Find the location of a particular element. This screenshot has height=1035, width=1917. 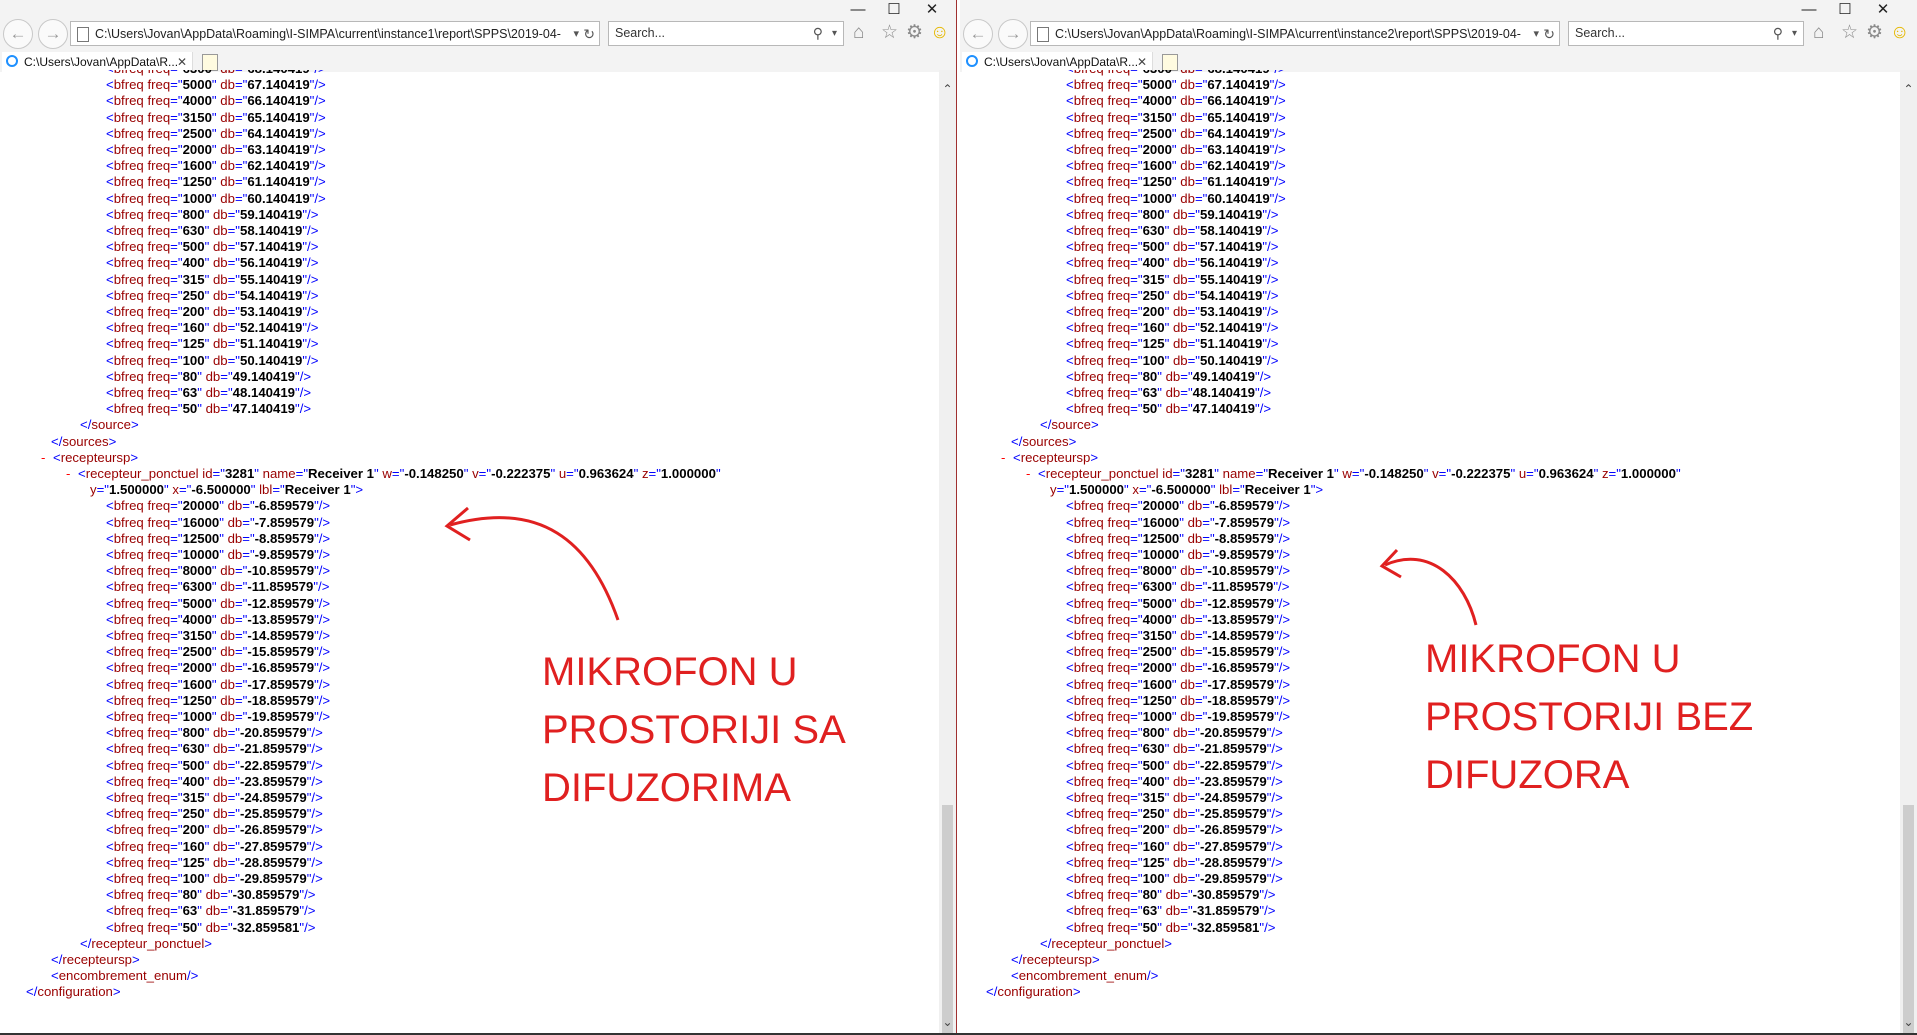

xml-attr-value: 80 is located at coordinates (1150, 895).